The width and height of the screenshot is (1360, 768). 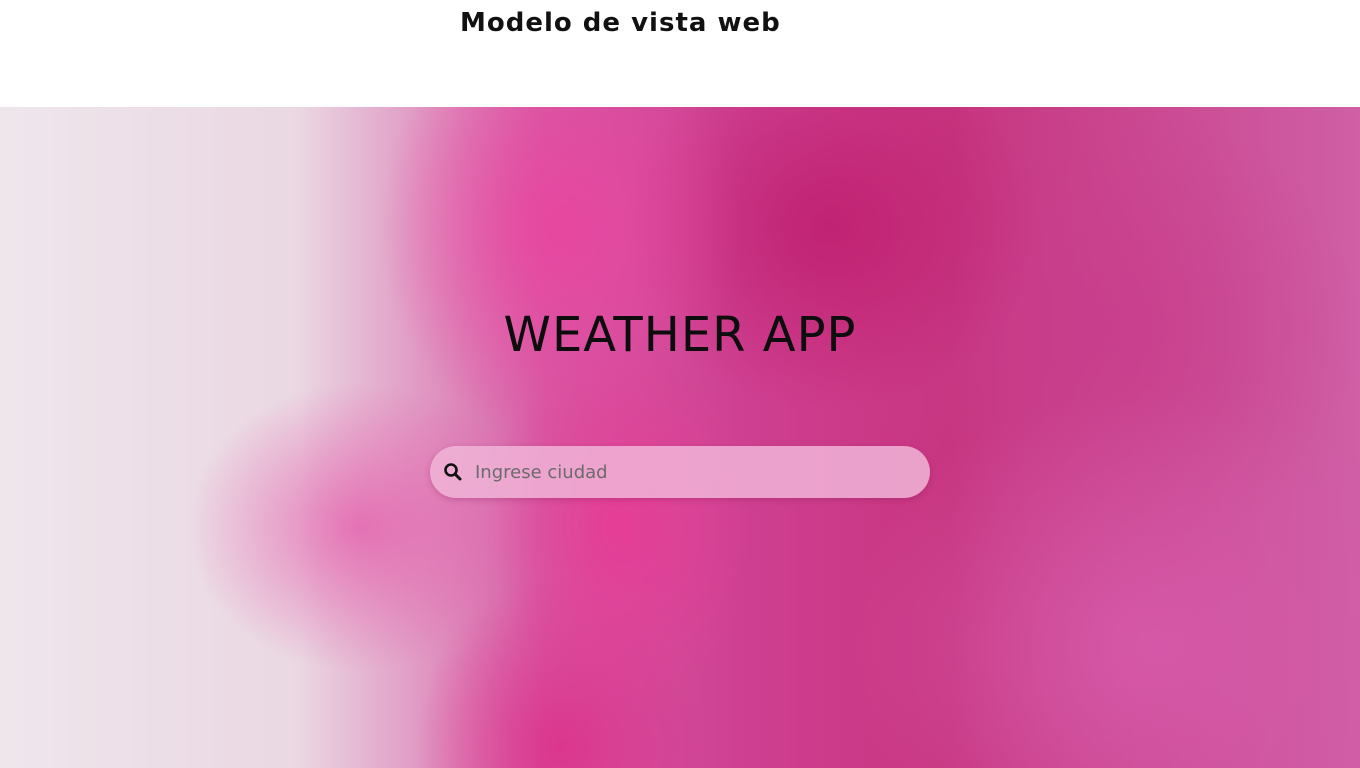 I want to click on city-search-bar, so click(x=680, y=472).